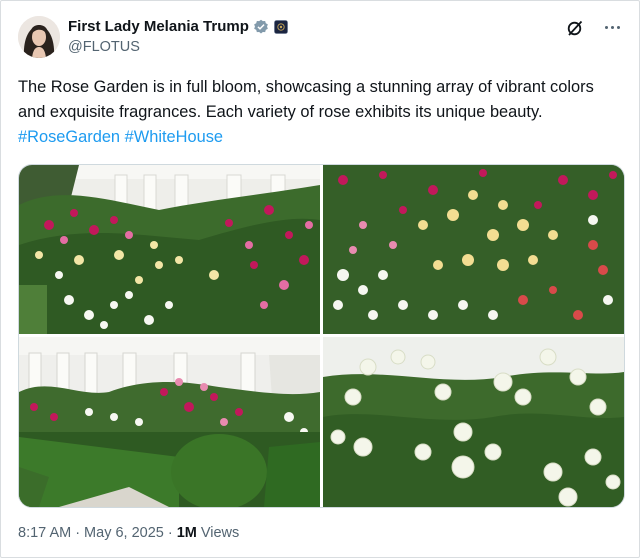 The width and height of the screenshot is (640, 558). What do you see at coordinates (124, 533) in the screenshot?
I see `post-date: May 6, 2025` at bounding box center [124, 533].